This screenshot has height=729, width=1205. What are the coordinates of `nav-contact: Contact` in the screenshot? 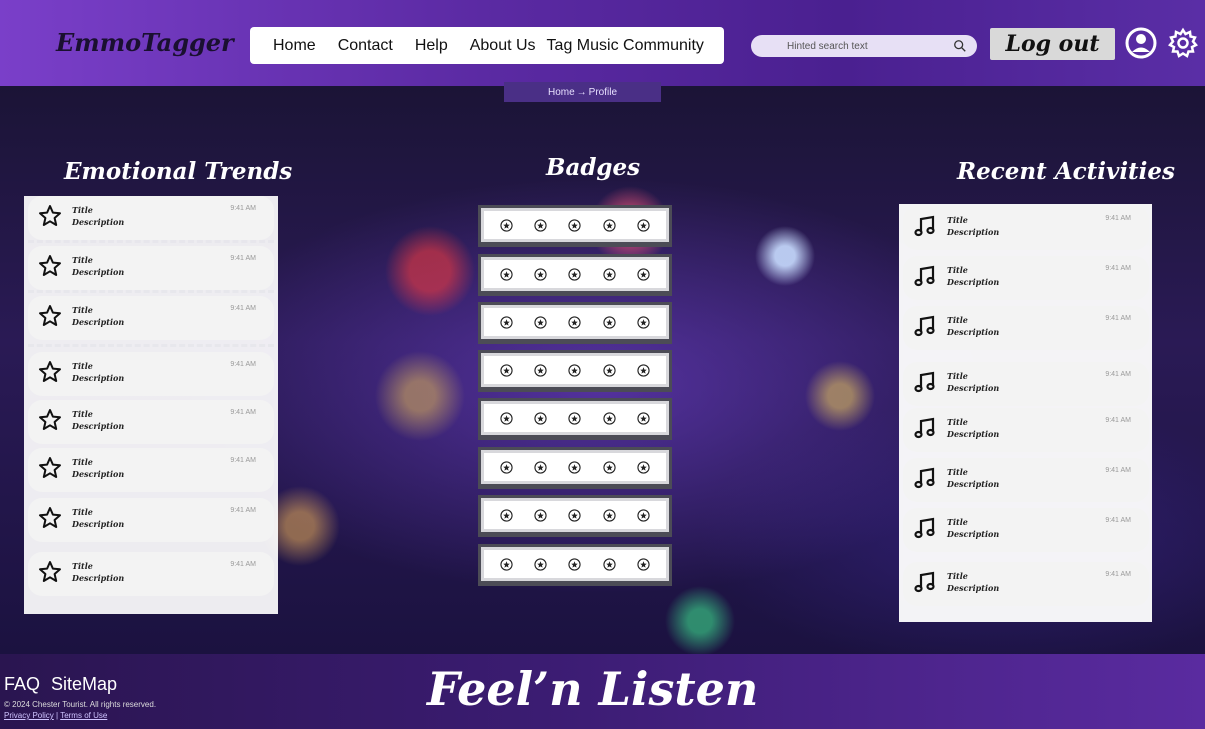 It's located at (365, 46).